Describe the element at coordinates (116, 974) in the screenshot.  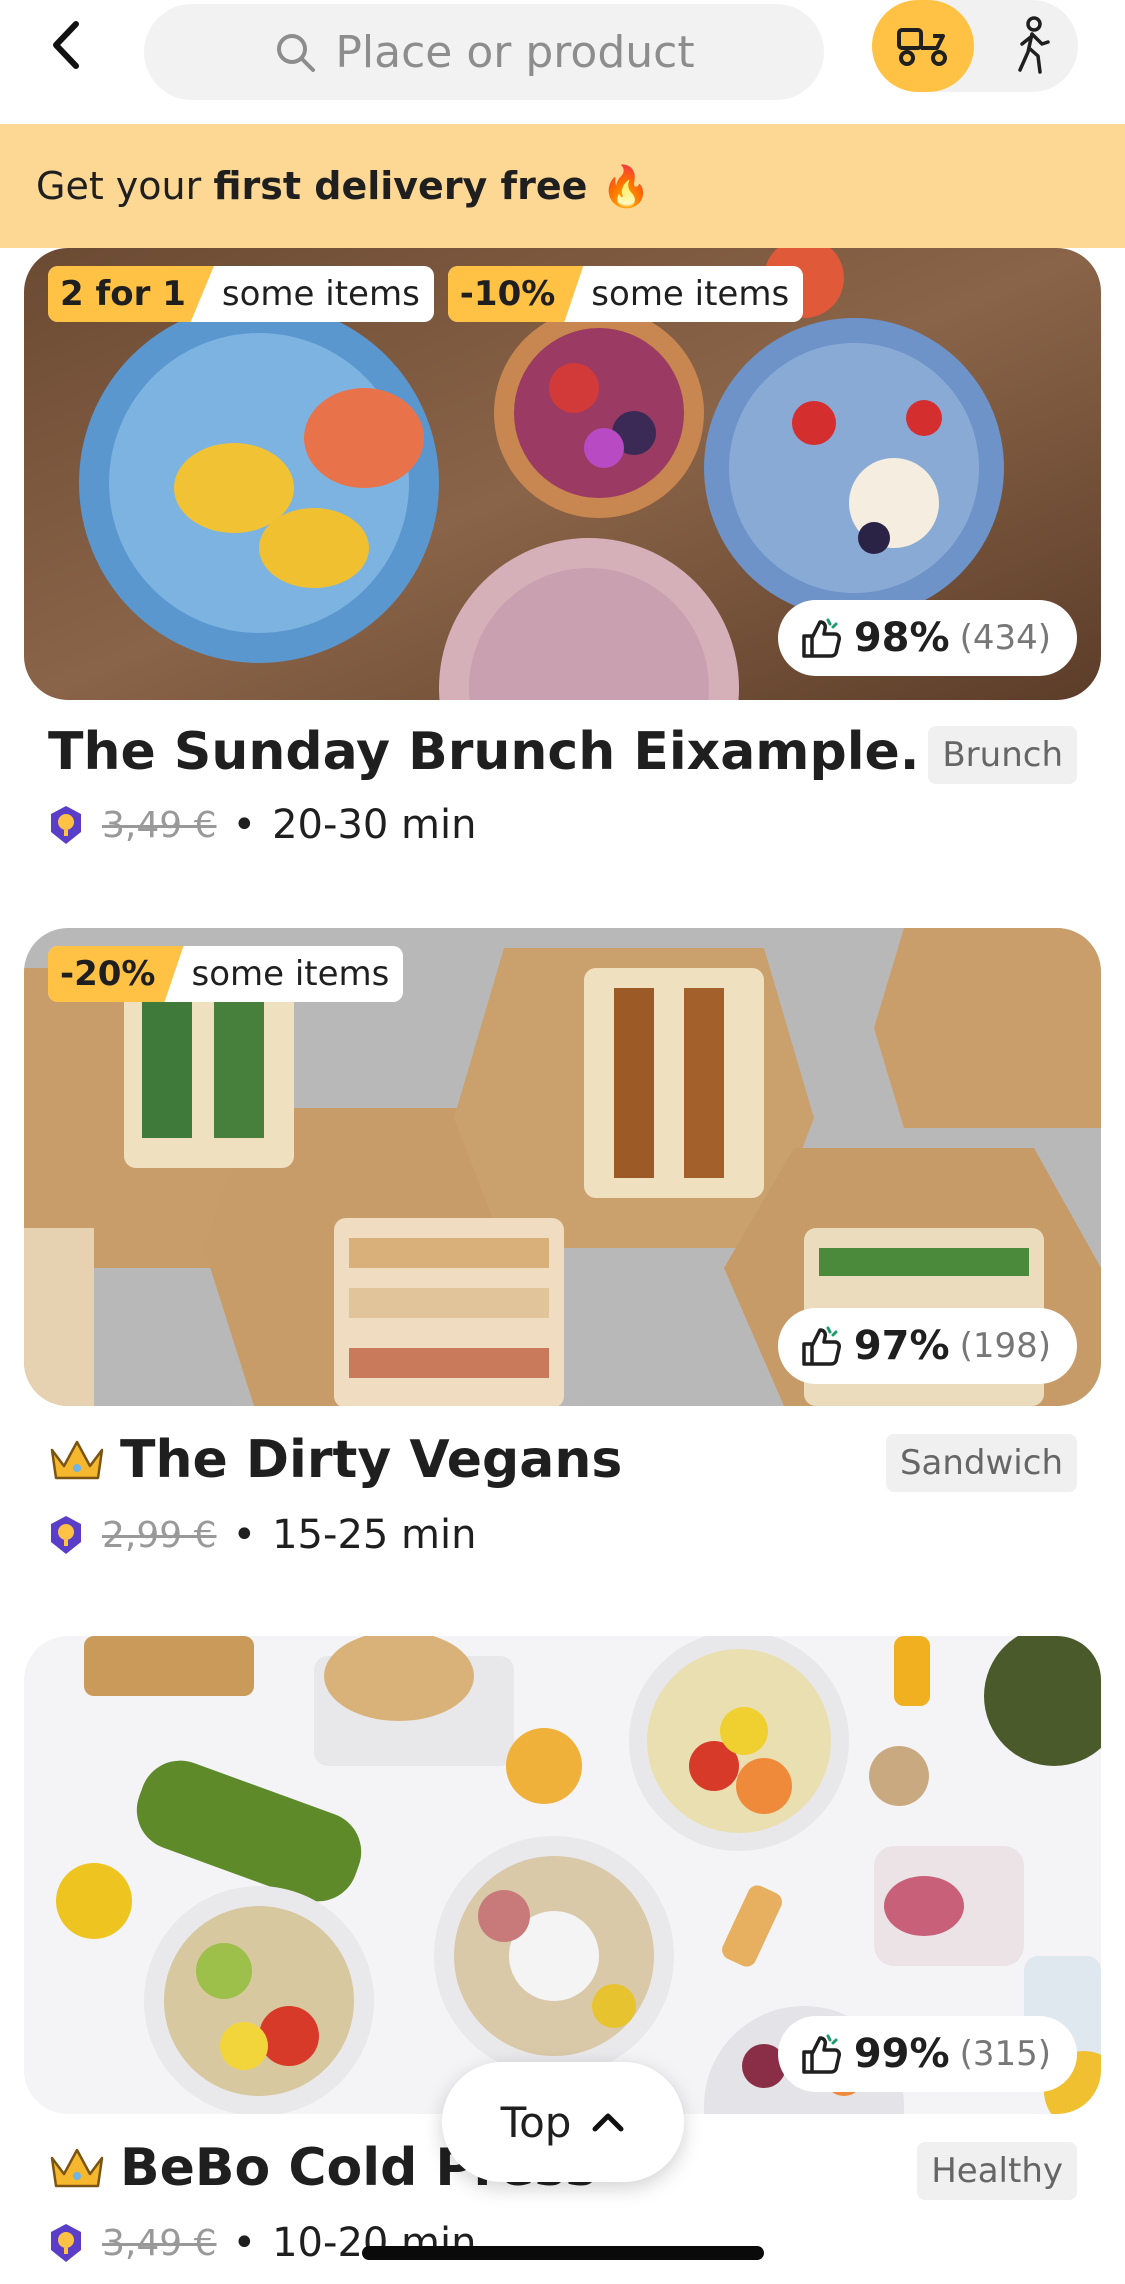
I see `promo-tag: -20%` at that location.